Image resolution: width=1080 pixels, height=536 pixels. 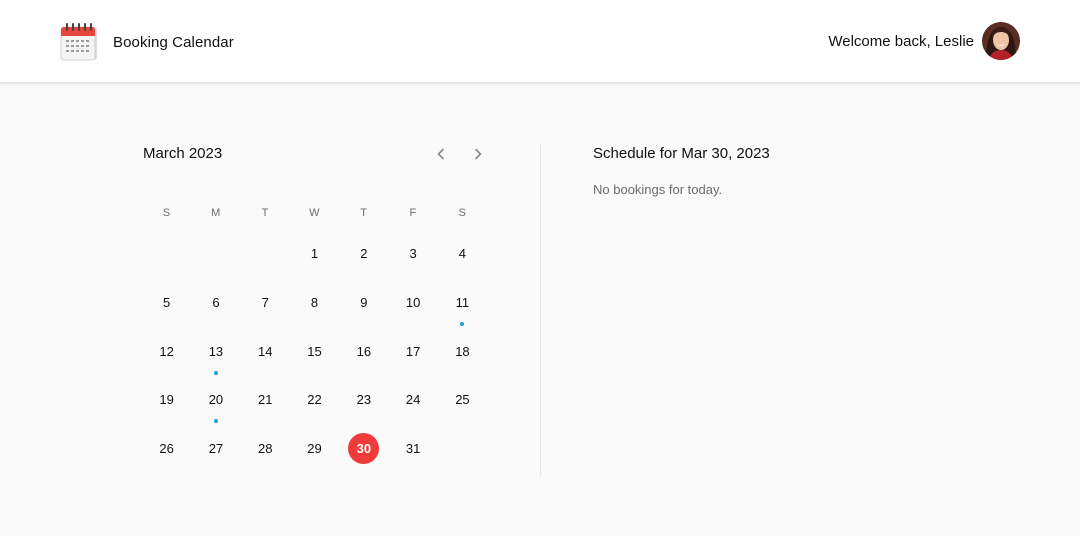 I want to click on weekday-label: F, so click(x=413, y=213).